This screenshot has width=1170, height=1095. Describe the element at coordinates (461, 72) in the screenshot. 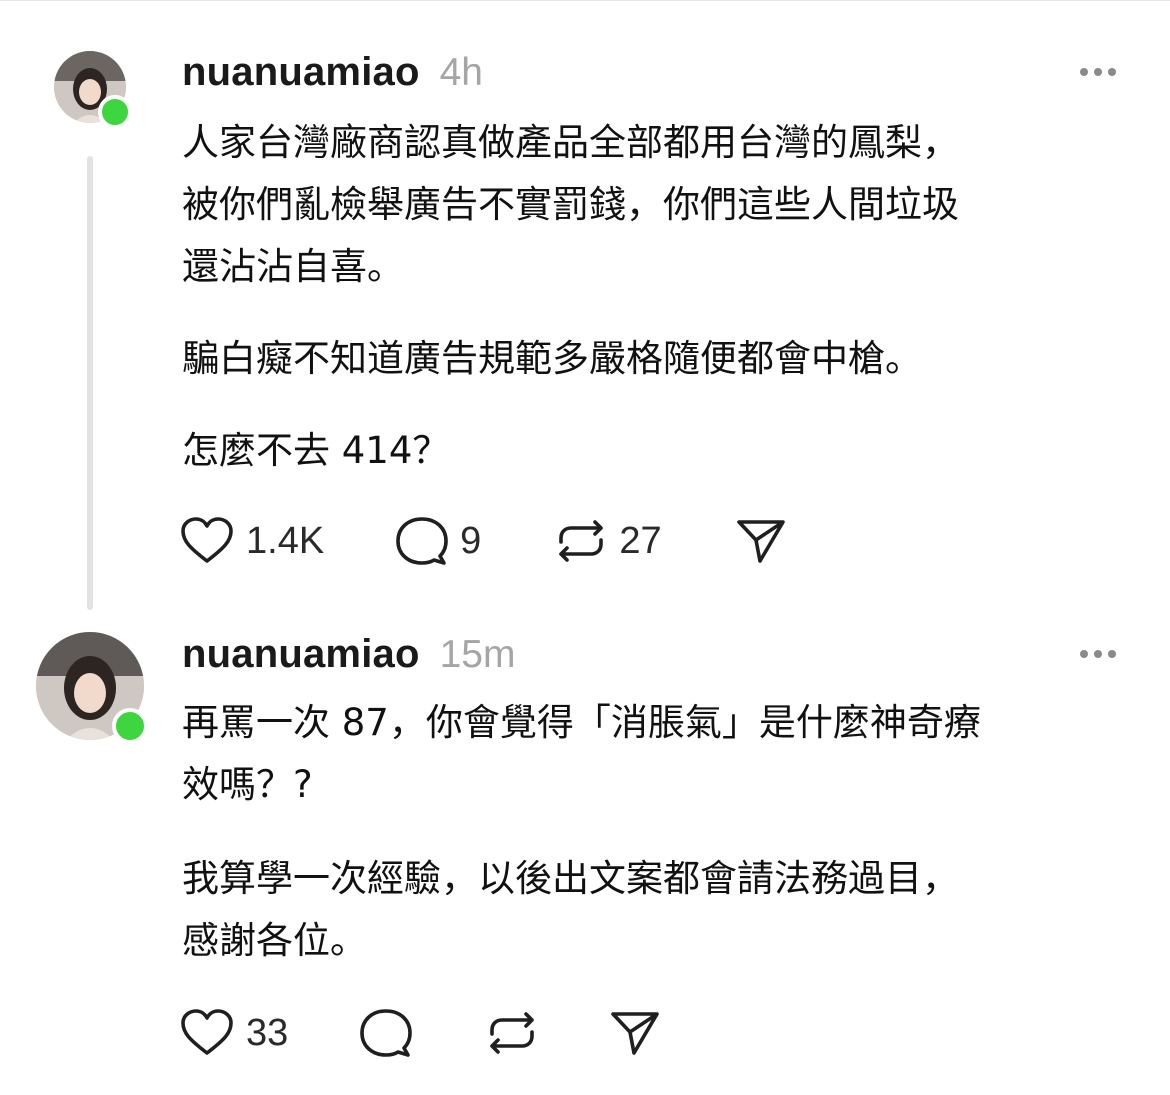

I see `timestamp: 4h` at that location.